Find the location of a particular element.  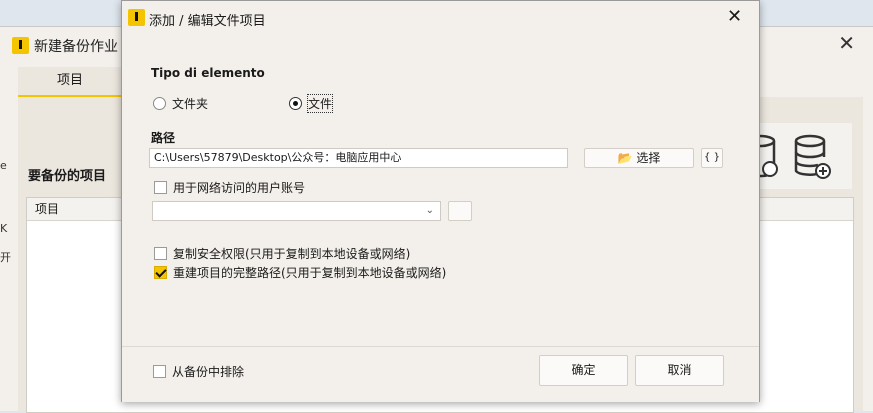

dialog-footer: 从备份中排除 确定 取消 is located at coordinates (440, 374).